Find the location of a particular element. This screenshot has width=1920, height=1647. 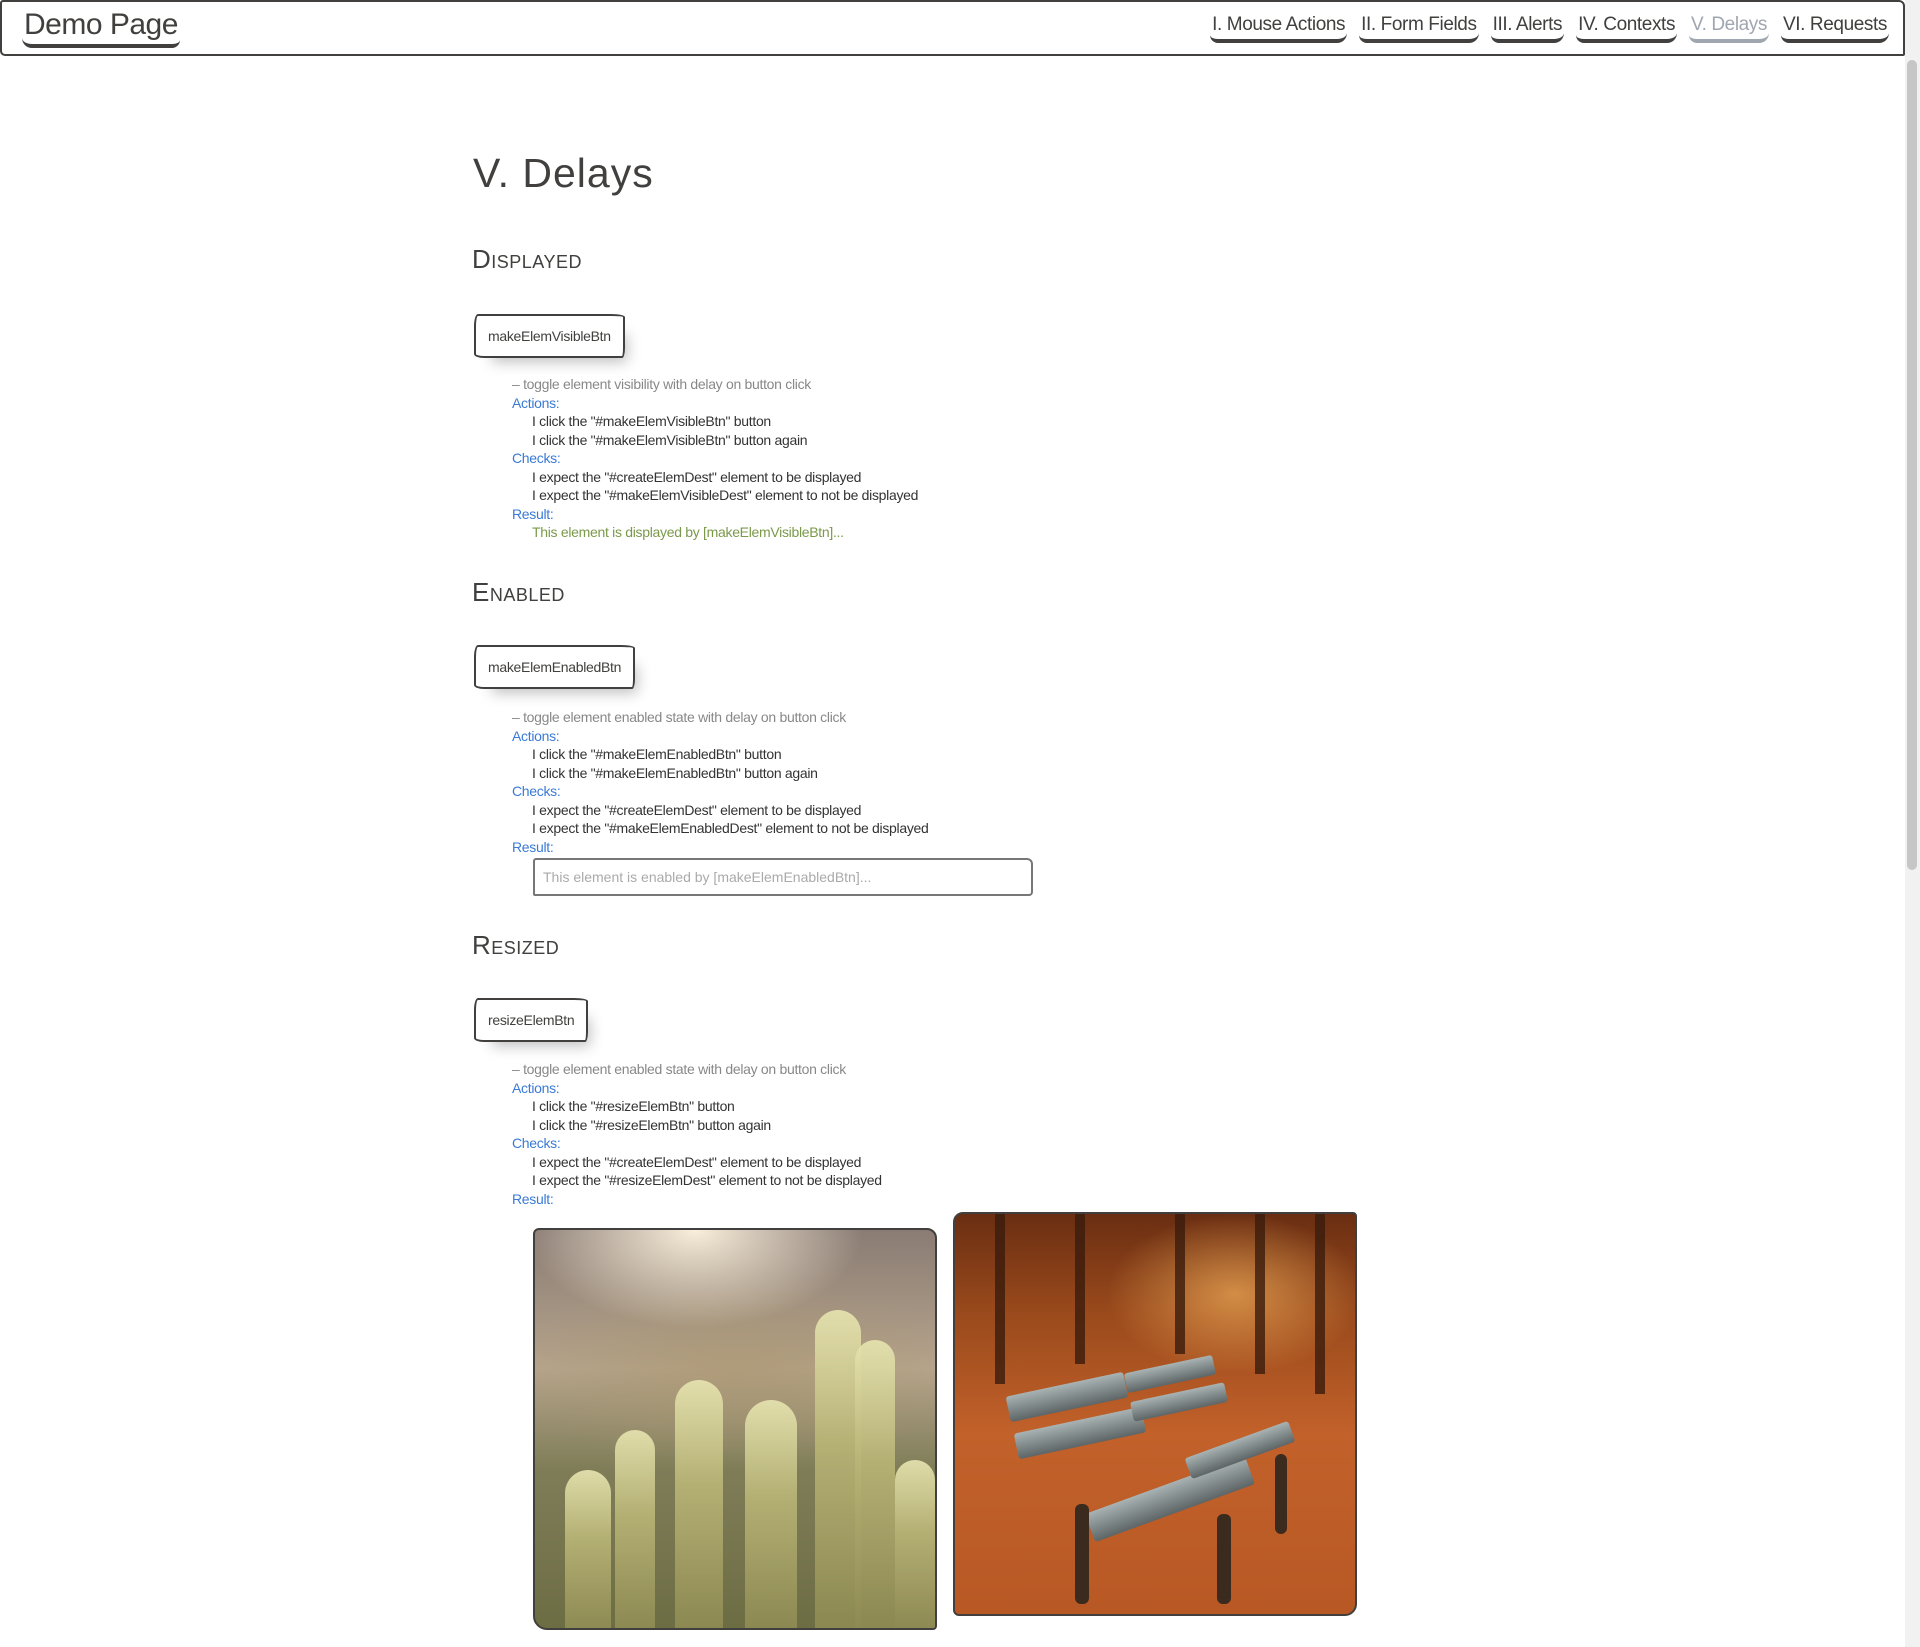

displayed-action-step: I click the "#makeElemVisibleBtn" button is located at coordinates (651, 421).